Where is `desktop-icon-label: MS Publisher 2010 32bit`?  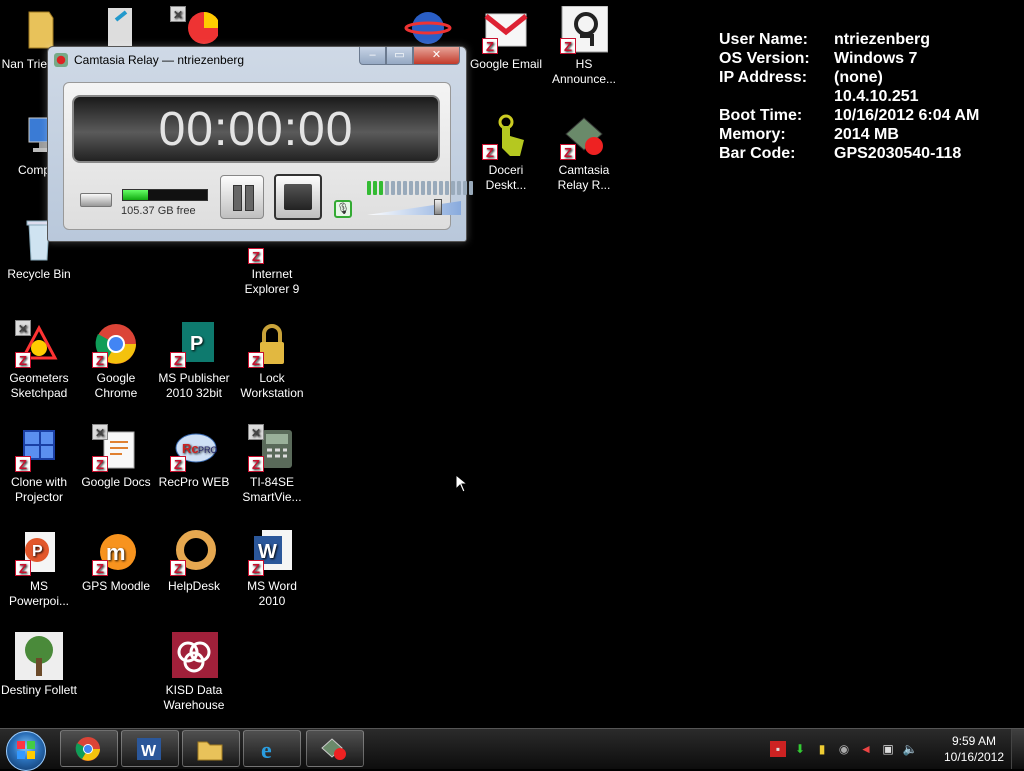 desktop-icon-label: MS Publisher 2010 32bit is located at coordinates (194, 385).